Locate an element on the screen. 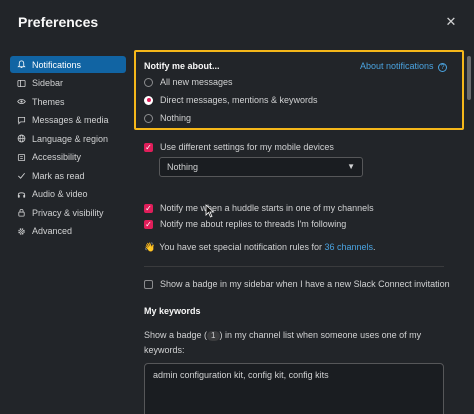 The height and width of the screenshot is (414, 474). bell-icon is located at coordinates (21, 65).